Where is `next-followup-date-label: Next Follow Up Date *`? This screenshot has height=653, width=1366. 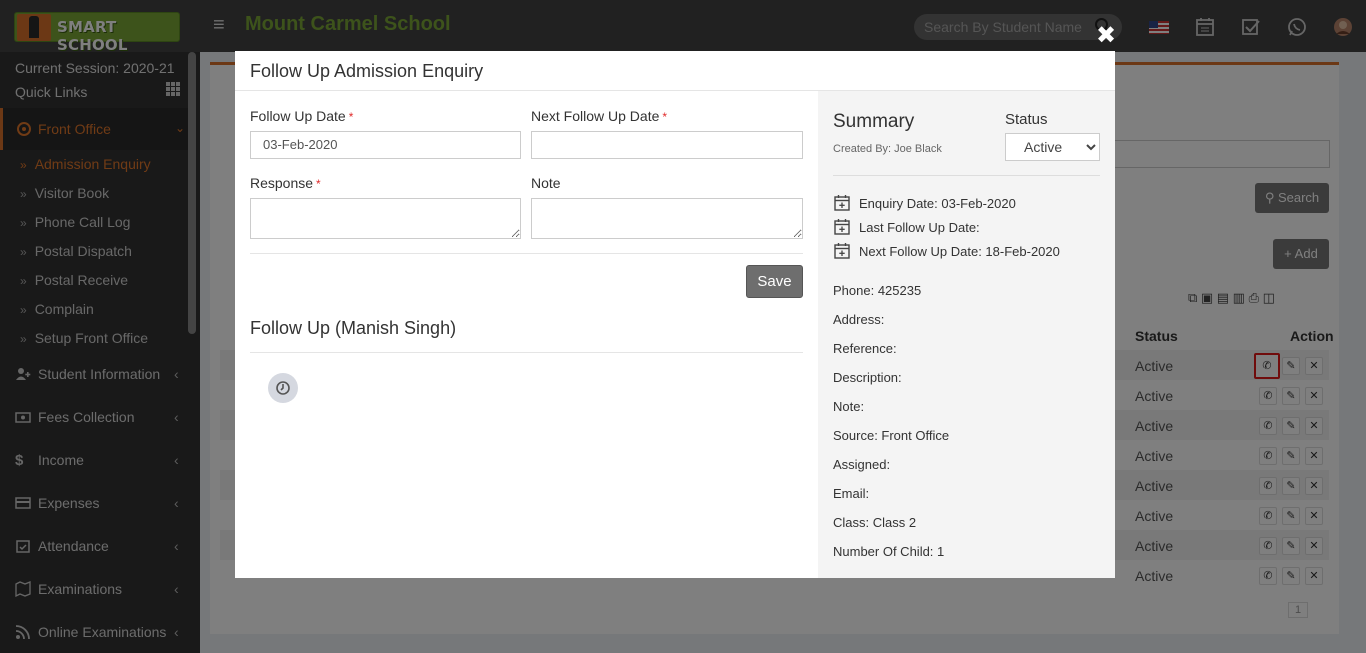
next-followup-date-label: Next Follow Up Date * is located at coordinates (599, 116).